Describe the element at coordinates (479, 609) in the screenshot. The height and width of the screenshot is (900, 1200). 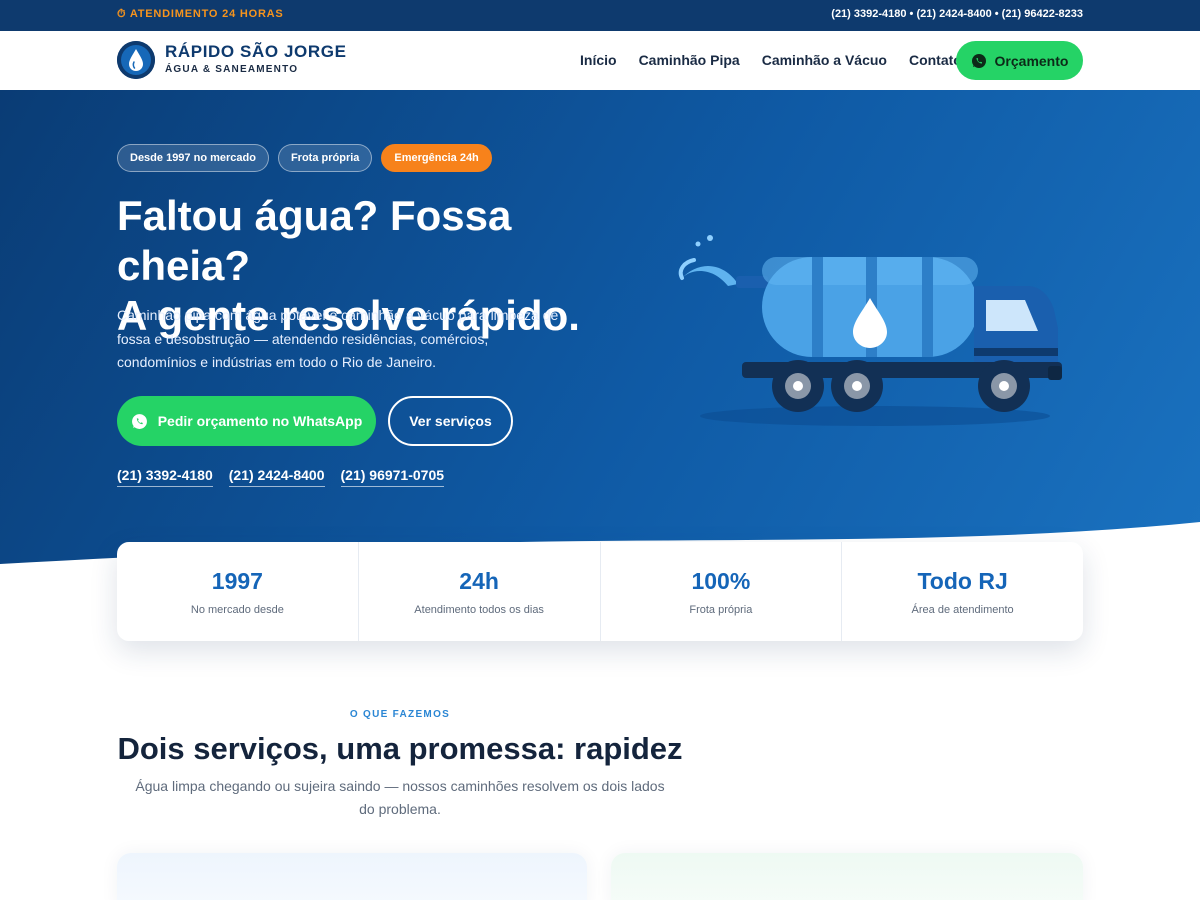
I see `stat-label: Atendimento todos os dias` at that location.